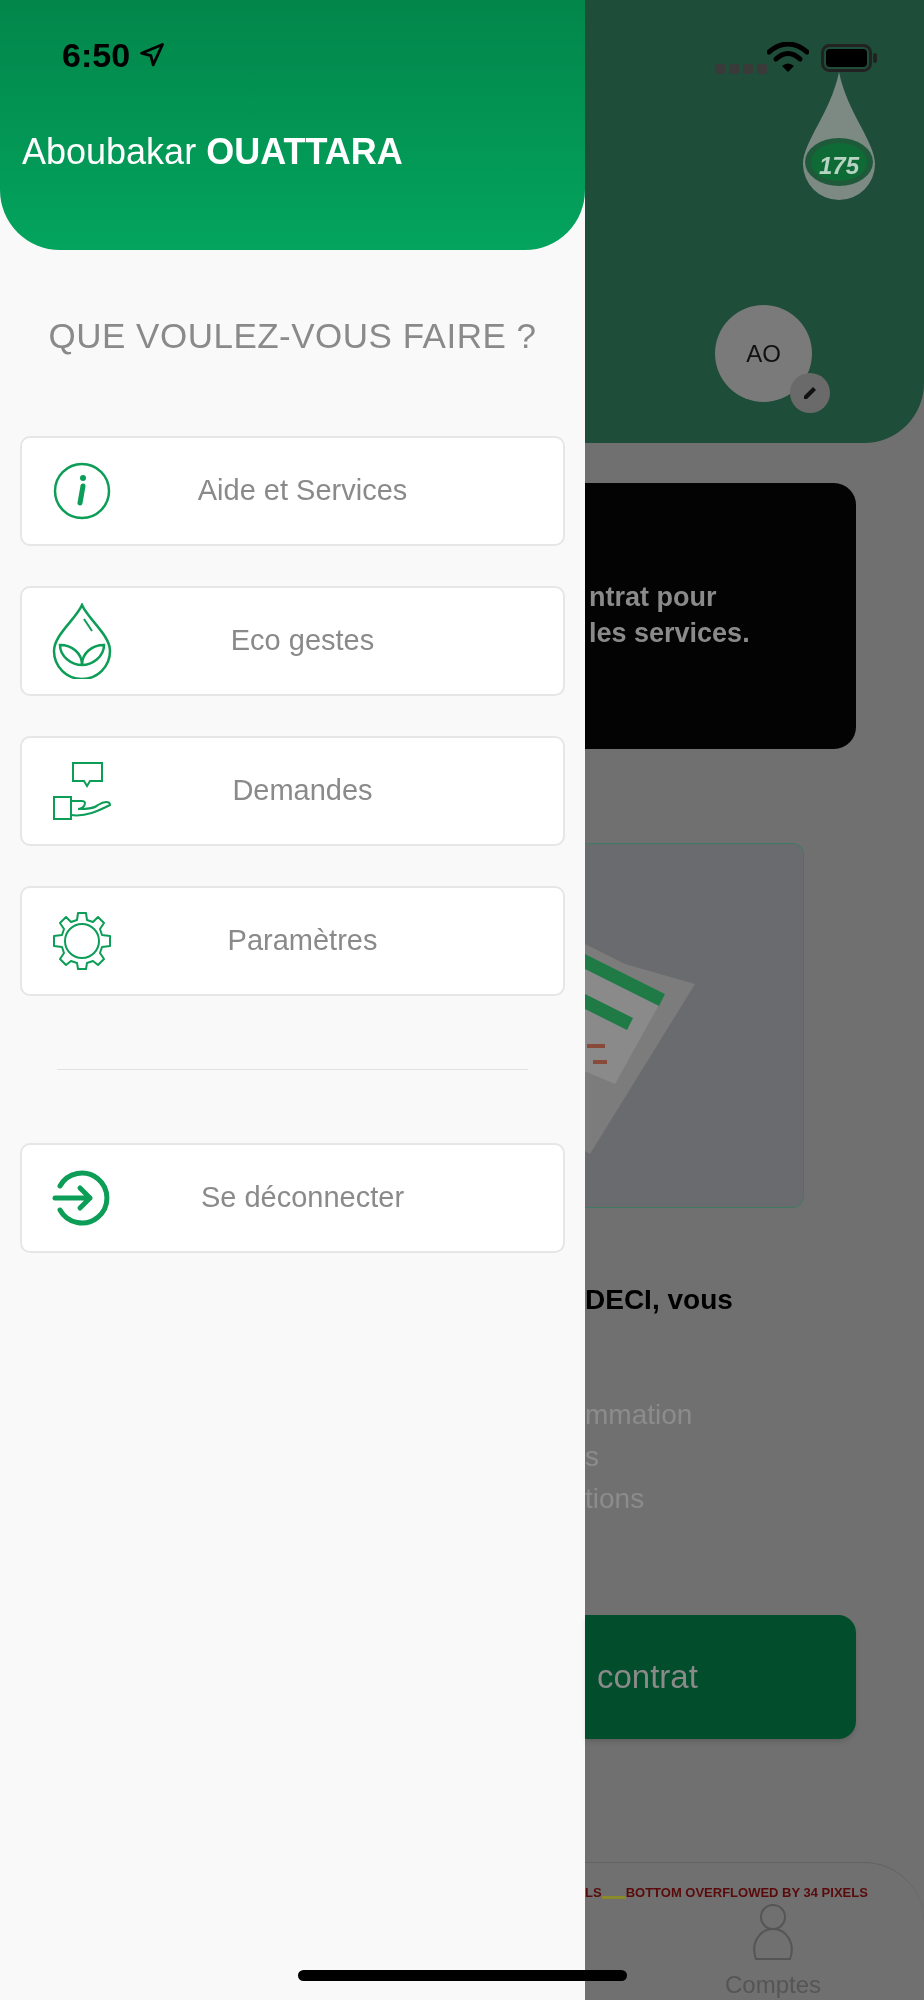 The image size is (924, 2000). Describe the element at coordinates (670, 633) in the screenshot. I see `notice-text: les services.` at that location.